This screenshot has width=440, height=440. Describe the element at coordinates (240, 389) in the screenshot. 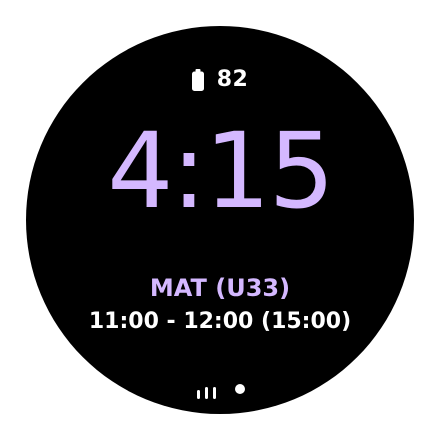

I see `page-dot-icon` at that location.